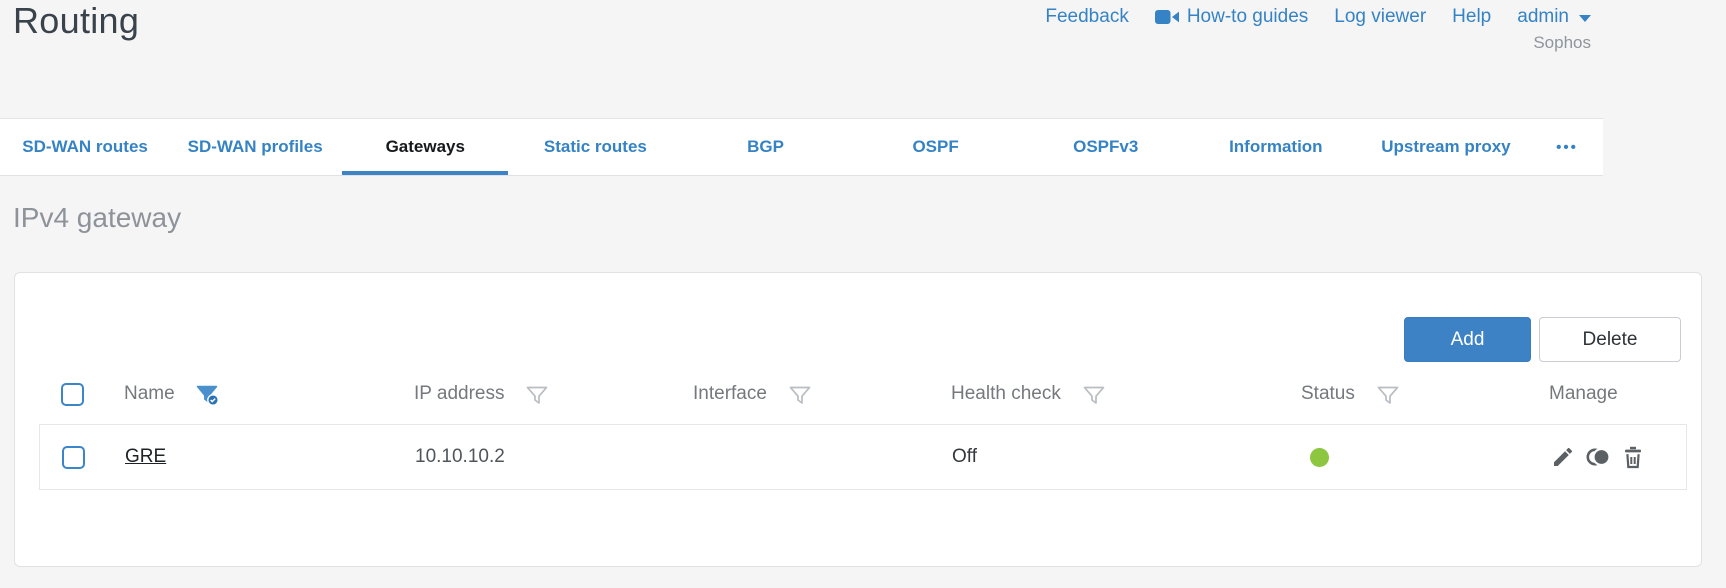 This screenshot has width=1726, height=588. I want to click on how-to-guides-link: How-to guides, so click(1231, 17).